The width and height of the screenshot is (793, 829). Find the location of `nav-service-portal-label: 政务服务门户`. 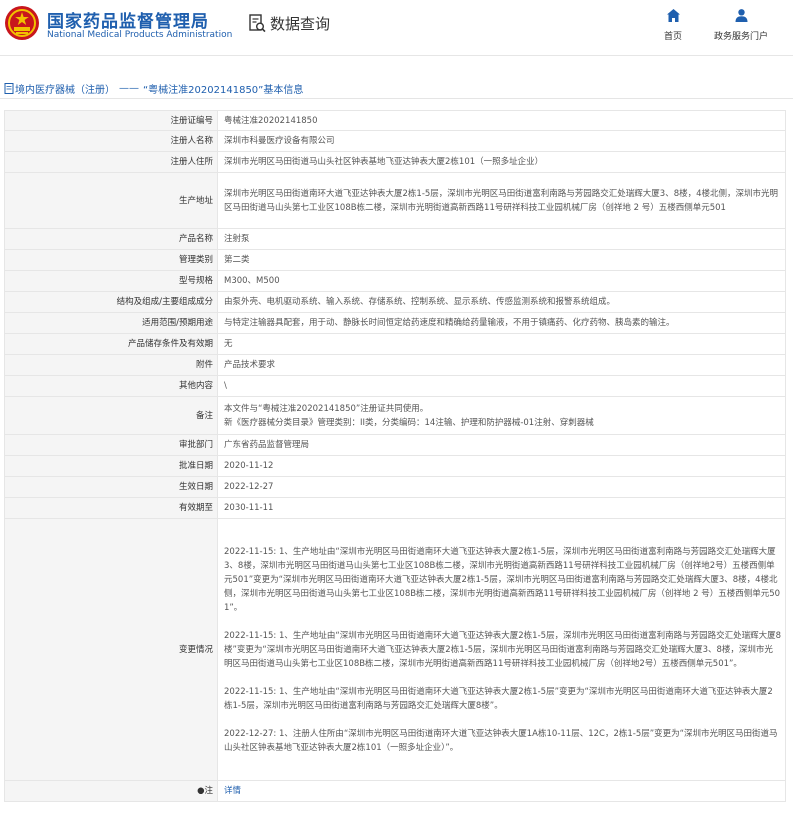

nav-service-portal-label: 政务服务门户 is located at coordinates (740, 37).